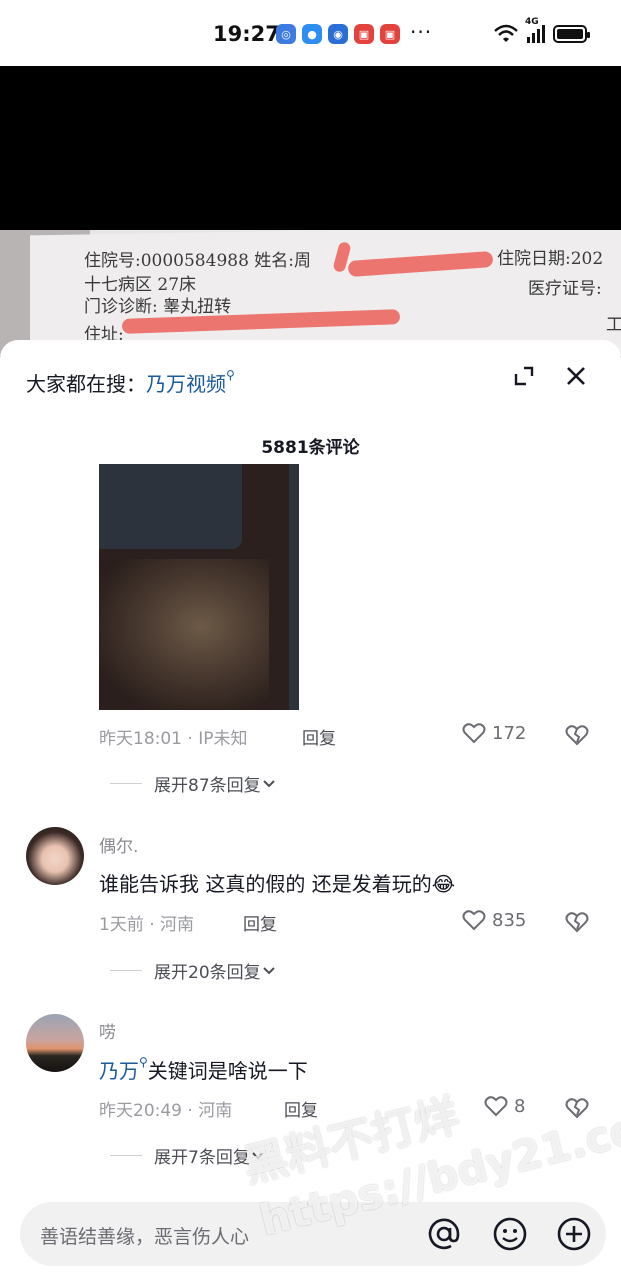 This screenshot has width=621, height=1280. I want to click on like-button: 8, so click(504, 1106).